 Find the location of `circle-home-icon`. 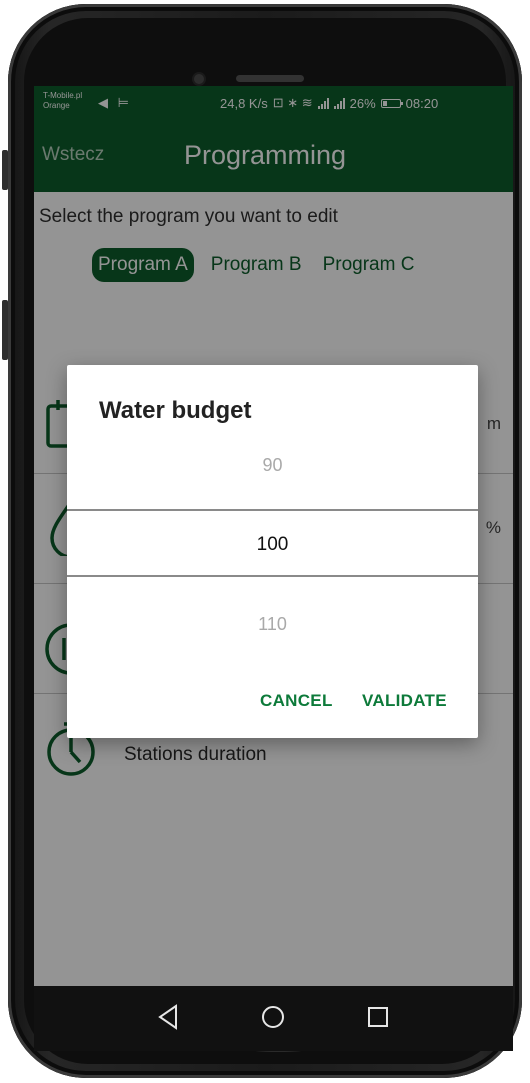

circle-home-icon is located at coordinates (273, 1017).